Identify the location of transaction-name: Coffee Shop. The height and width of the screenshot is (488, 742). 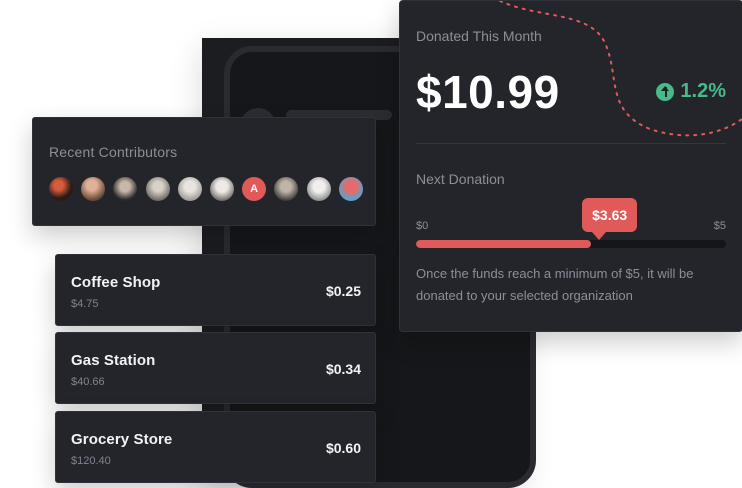
(116, 282).